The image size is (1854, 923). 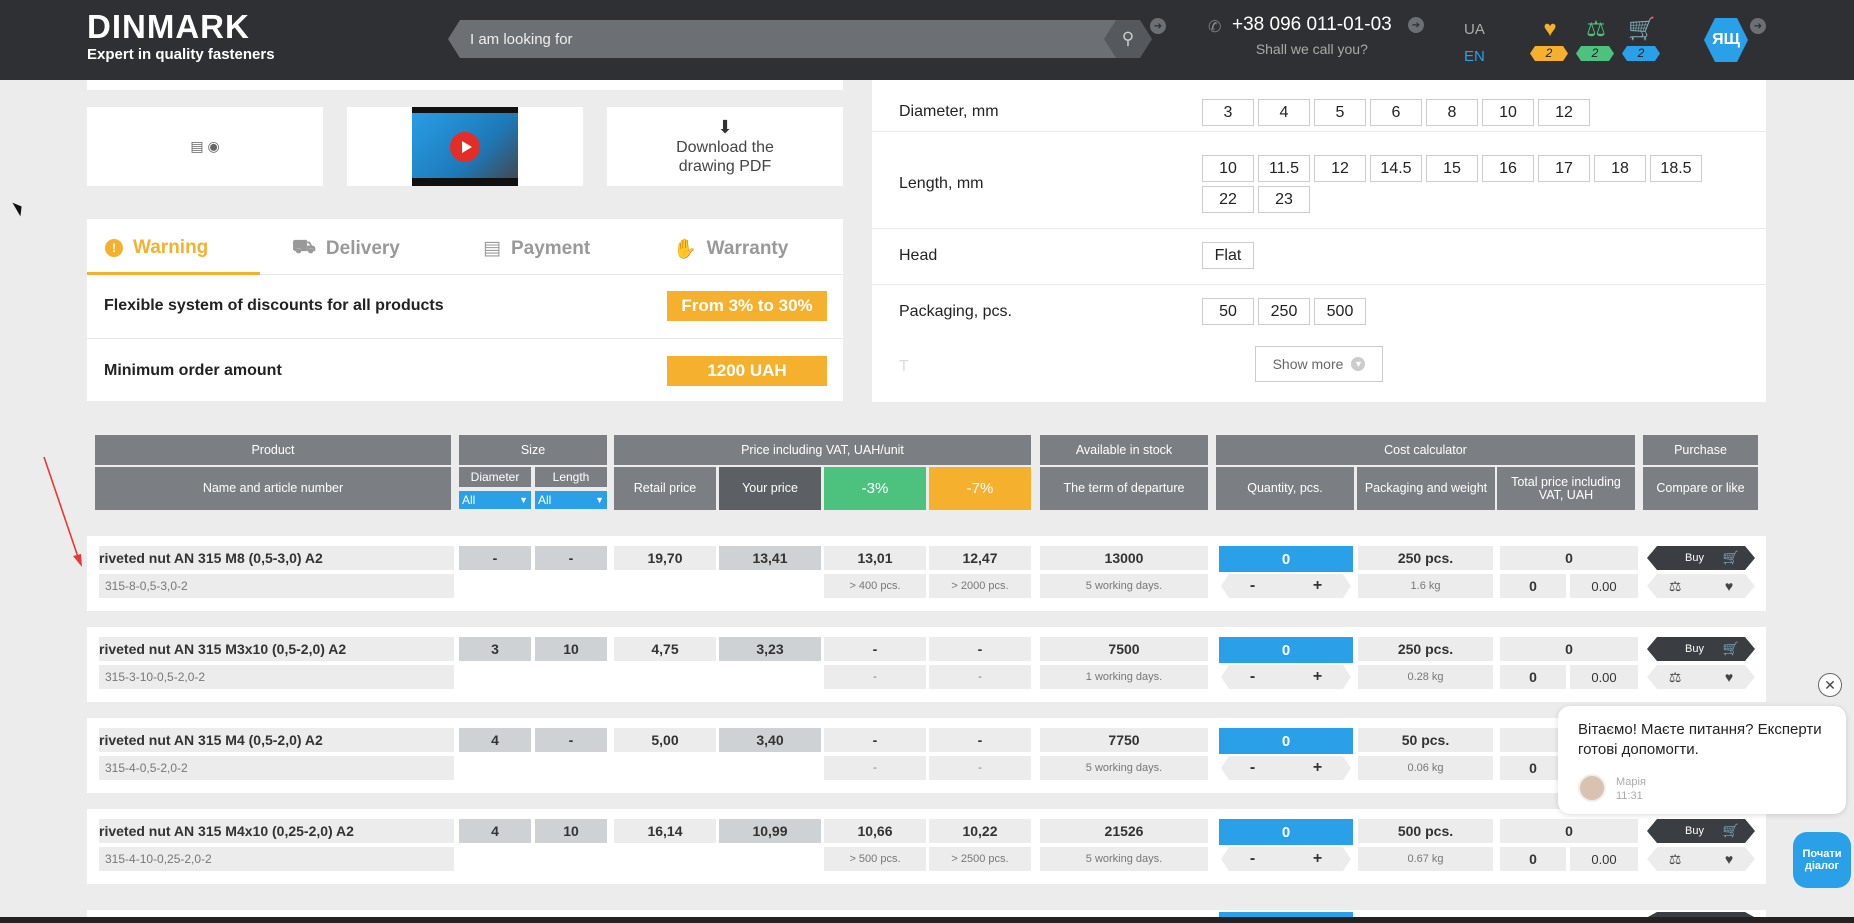 What do you see at coordinates (1340, 168) in the screenshot?
I see `filter-chip-length: 12` at bounding box center [1340, 168].